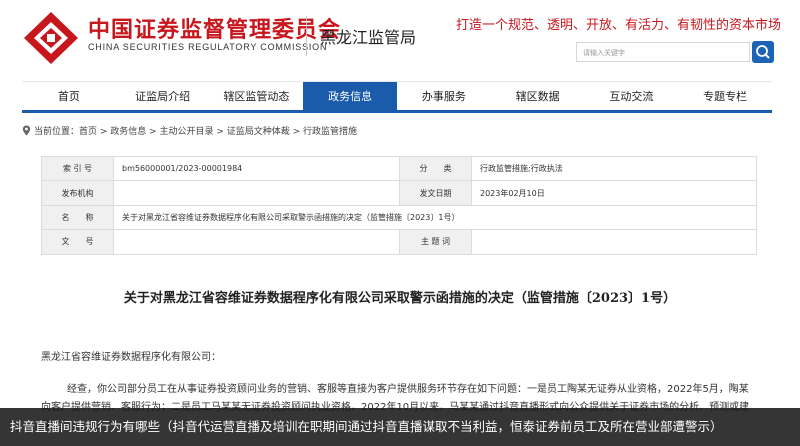 The height and width of the screenshot is (446, 800). Describe the element at coordinates (69, 96) in the screenshot. I see `nav-item-home: 首页` at that location.